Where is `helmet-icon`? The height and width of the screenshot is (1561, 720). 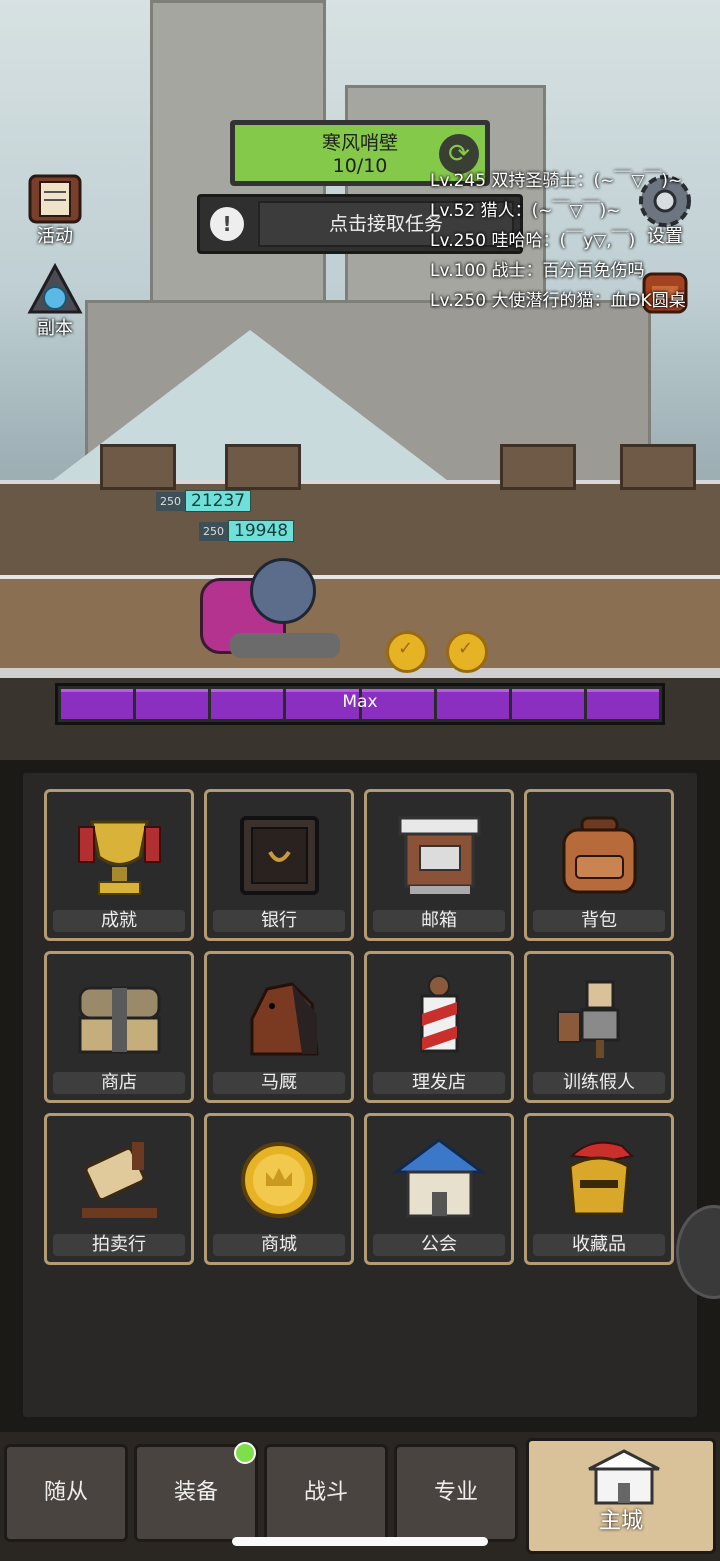
helmet-icon is located at coordinates (601, 1178).